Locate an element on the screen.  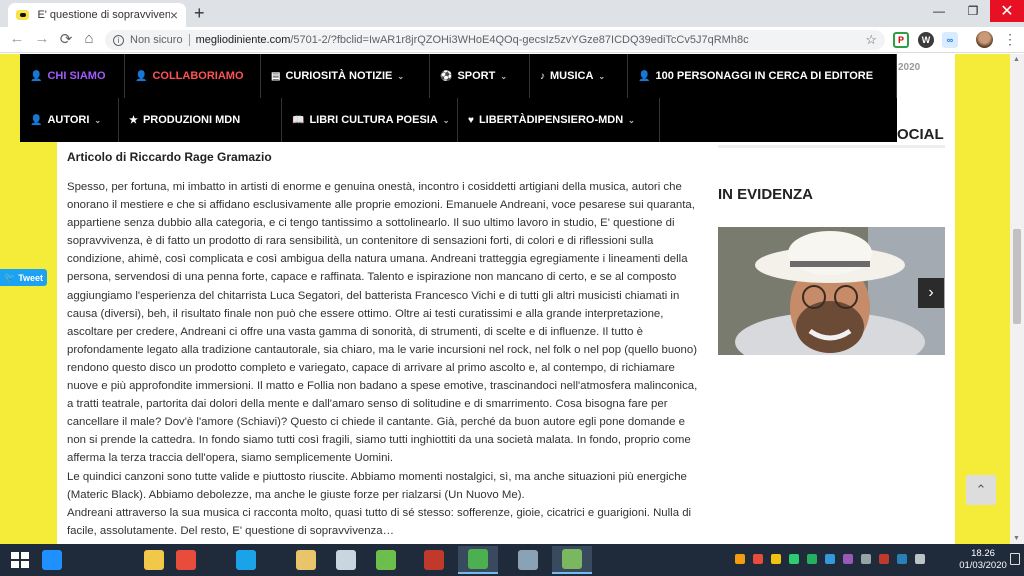
file-manager-icon is located at coordinates (306, 560).